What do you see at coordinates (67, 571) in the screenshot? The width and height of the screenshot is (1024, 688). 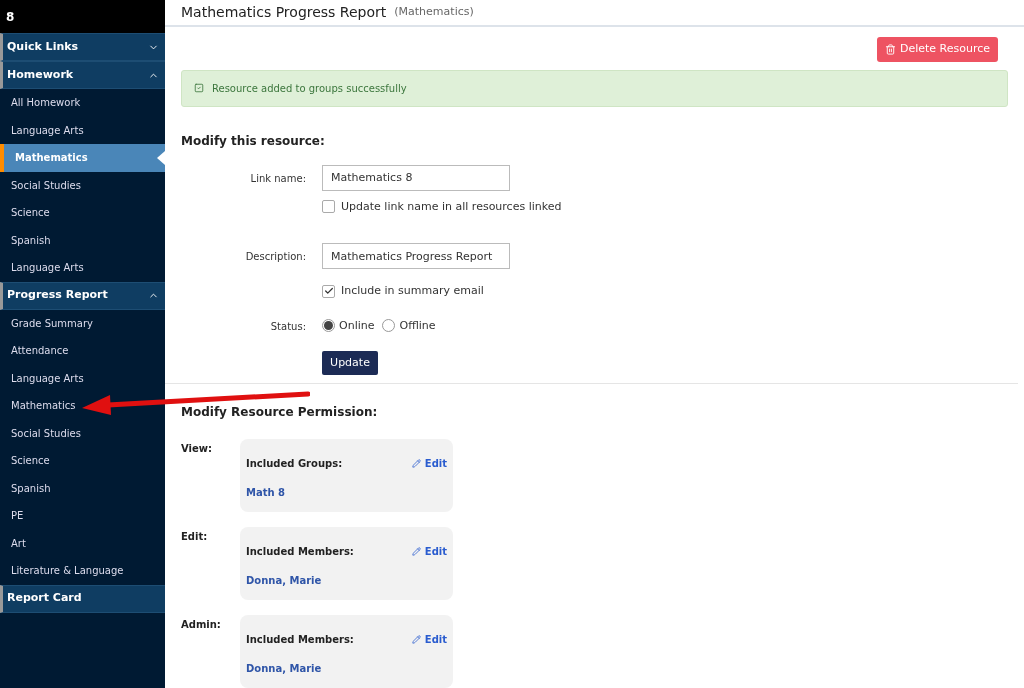 I see `sidebar-item: Literature & Language` at bounding box center [67, 571].